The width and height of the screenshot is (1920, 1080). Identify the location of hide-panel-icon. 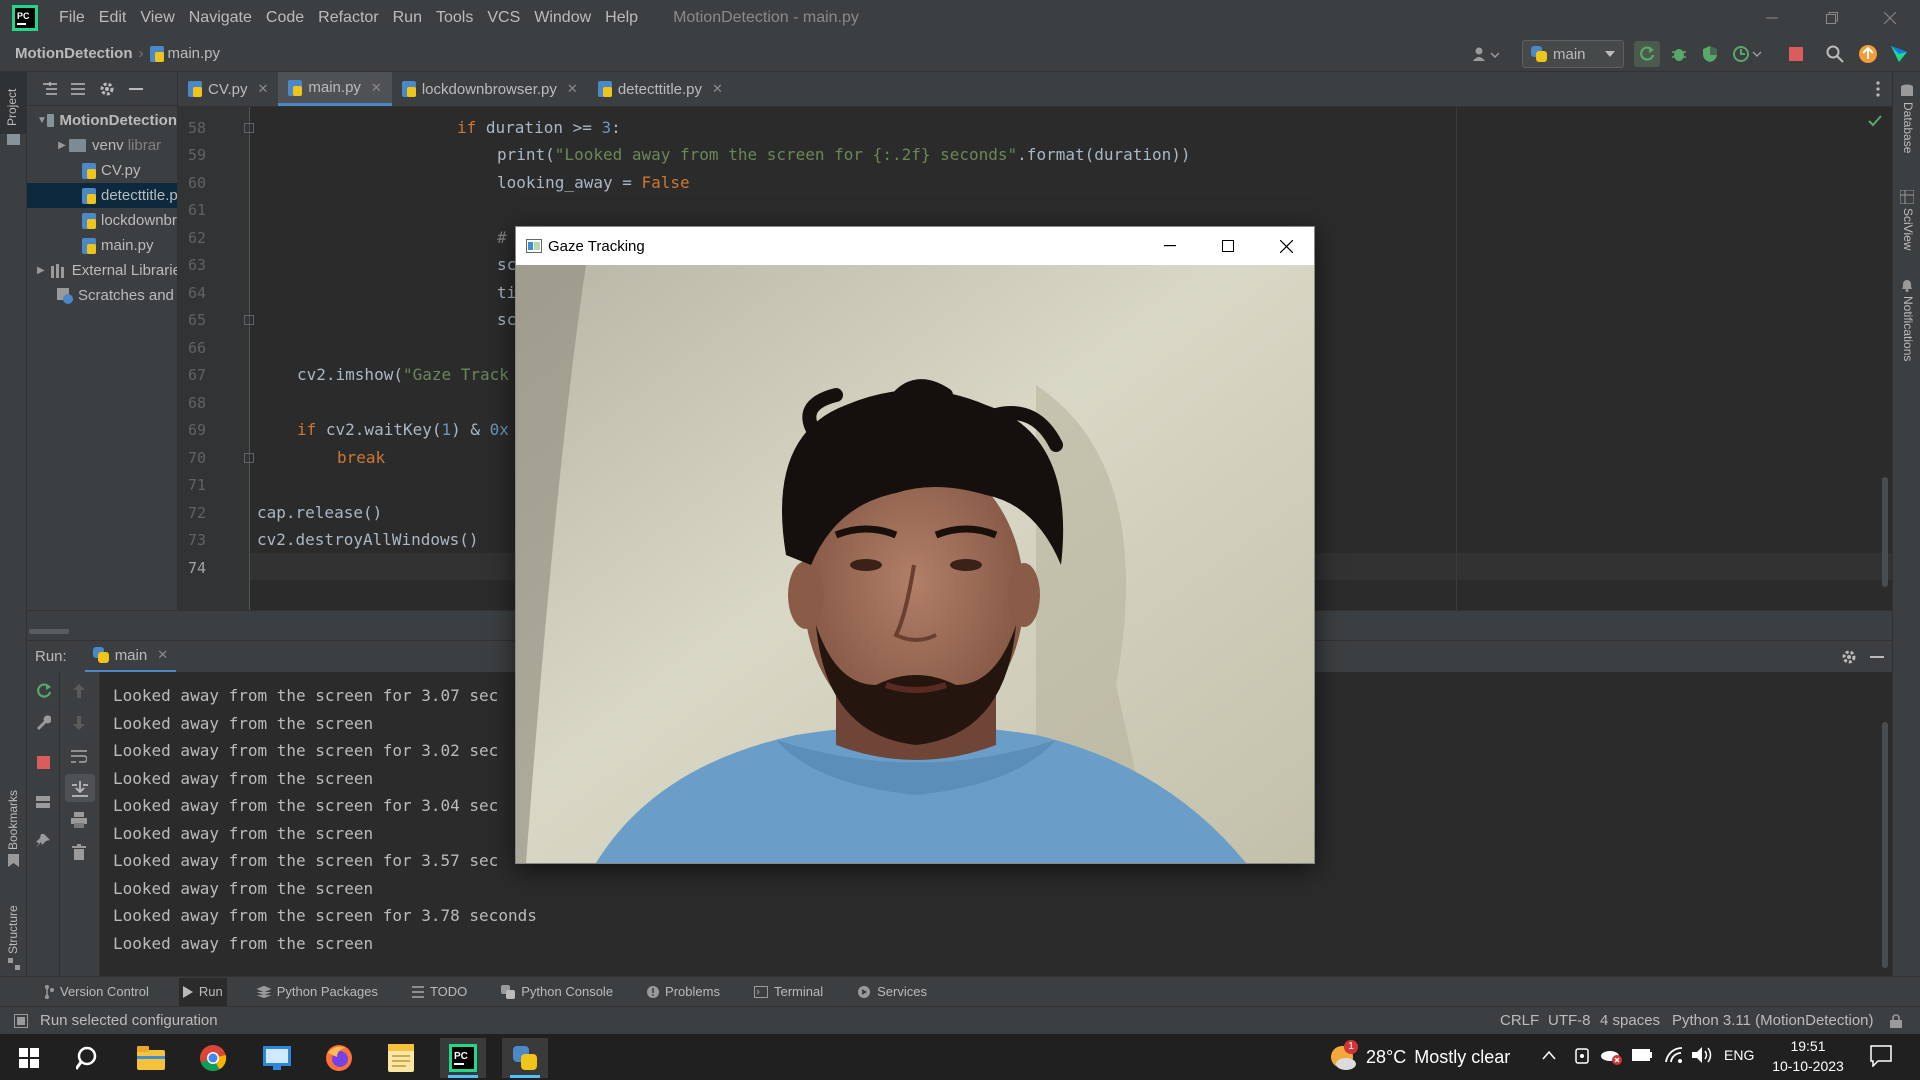
(1877, 657).